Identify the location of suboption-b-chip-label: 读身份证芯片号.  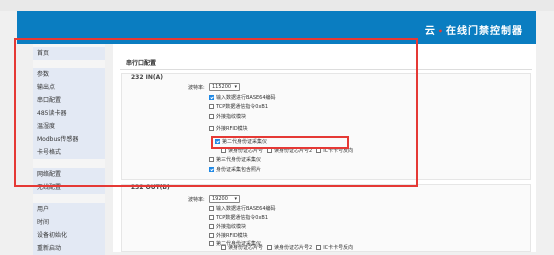
(246, 248).